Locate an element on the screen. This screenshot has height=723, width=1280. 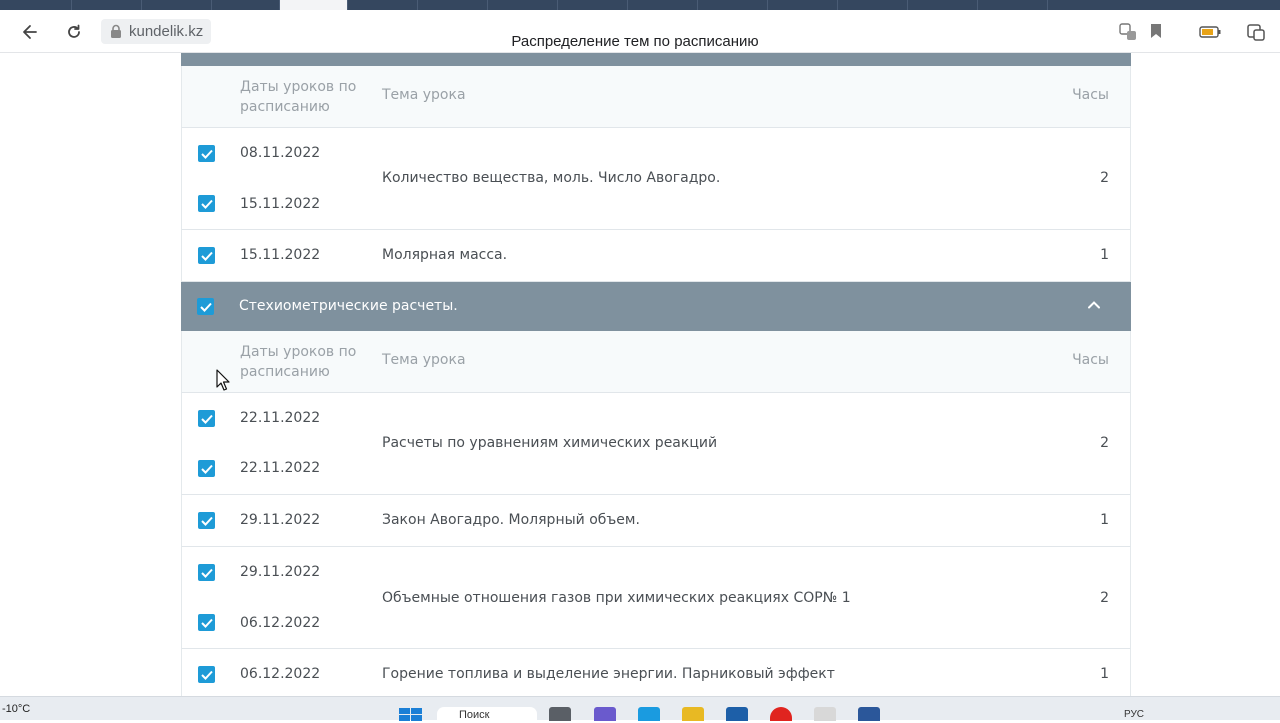
url-text: kundelik.kz is located at coordinates (166, 31).